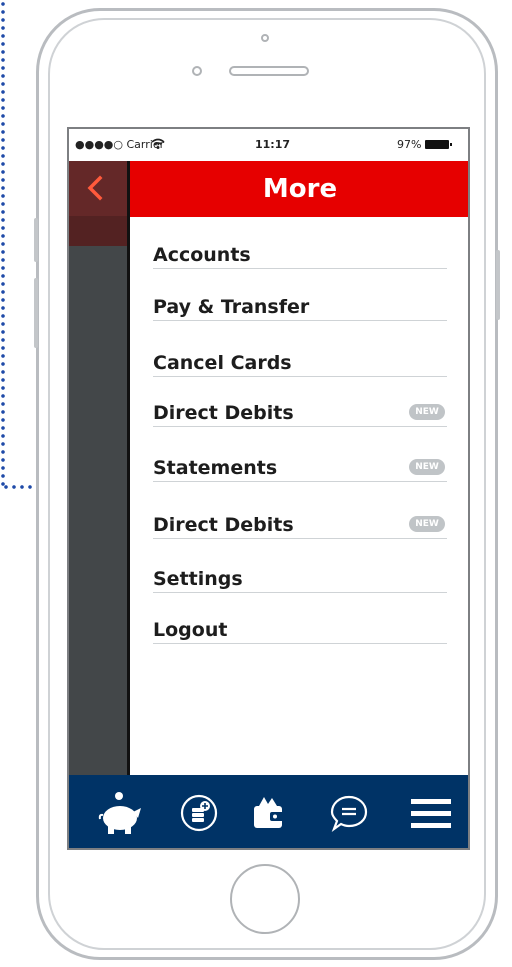 The height and width of the screenshot is (967, 512). I want to click on menu-item-direct-debits: Direct Debits NEW, so click(300, 413).